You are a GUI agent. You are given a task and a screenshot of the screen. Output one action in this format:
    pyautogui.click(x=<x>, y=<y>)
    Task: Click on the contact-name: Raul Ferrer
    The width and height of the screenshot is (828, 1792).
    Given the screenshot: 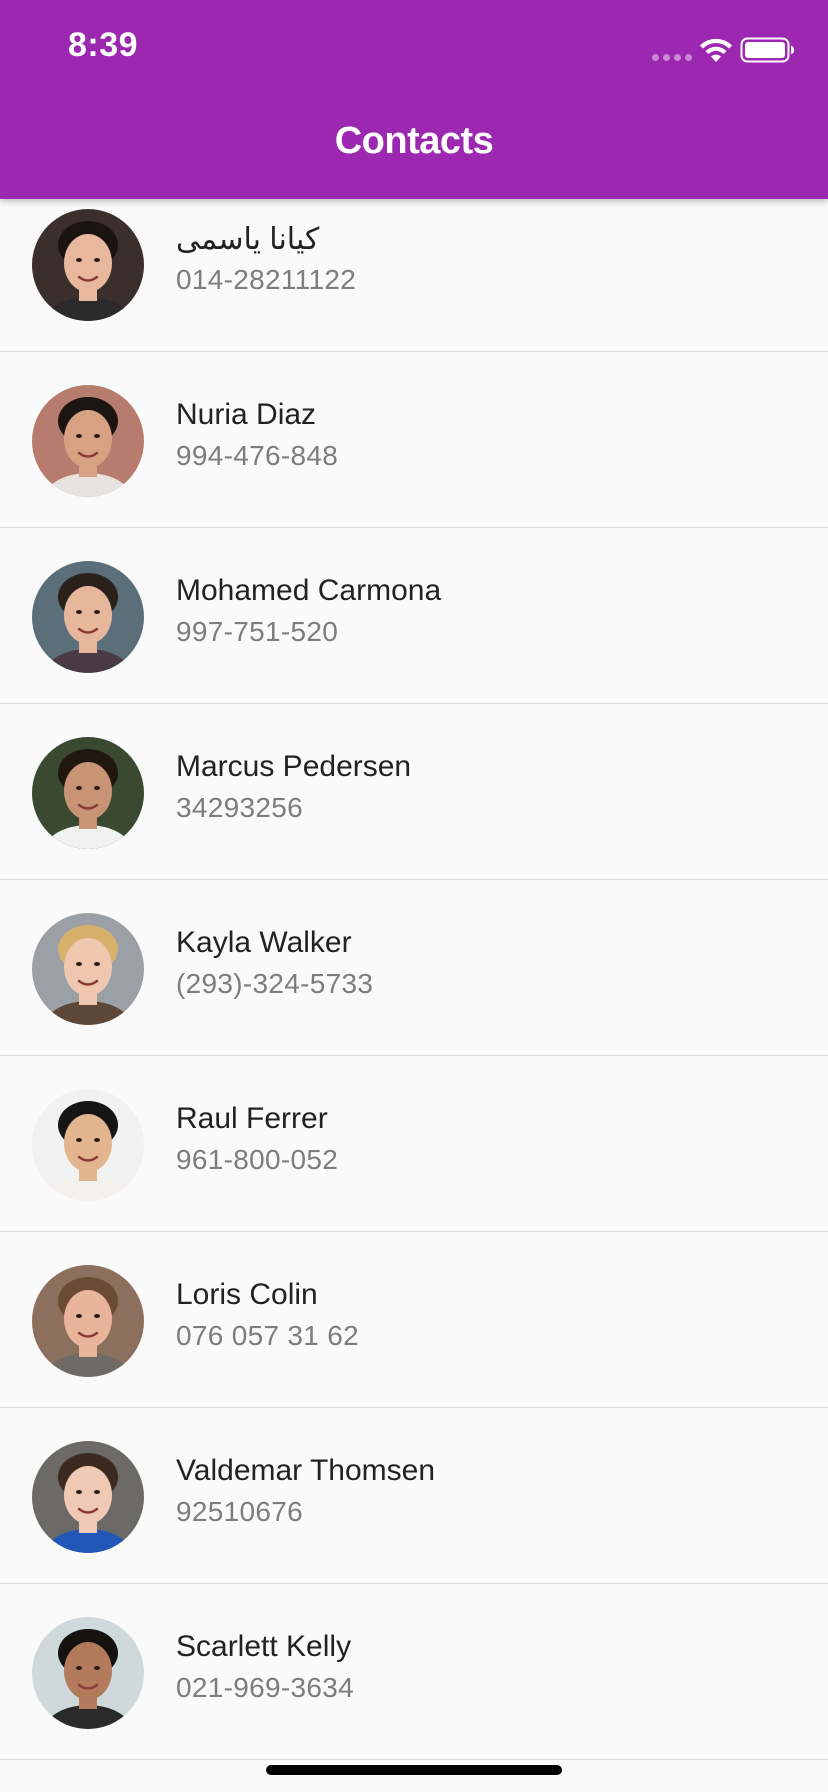 What is the action you would take?
    pyautogui.click(x=252, y=1118)
    